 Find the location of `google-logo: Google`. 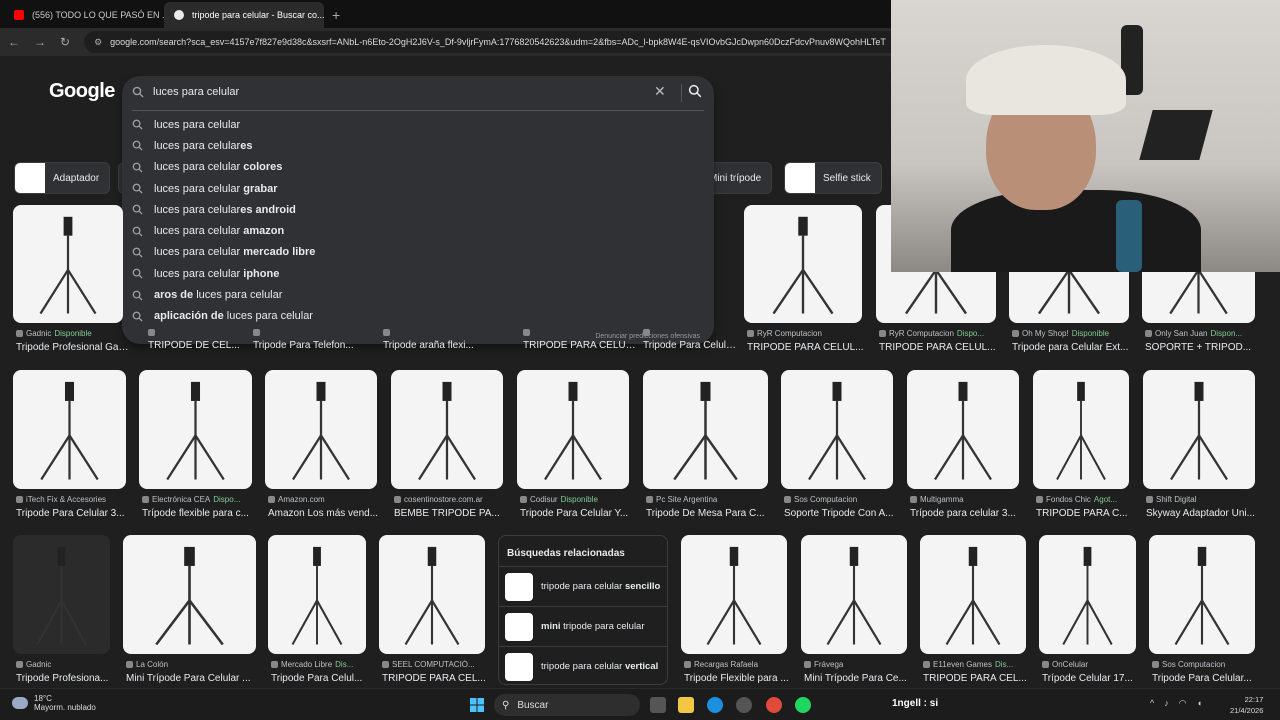

google-logo: Google is located at coordinates (82, 91).